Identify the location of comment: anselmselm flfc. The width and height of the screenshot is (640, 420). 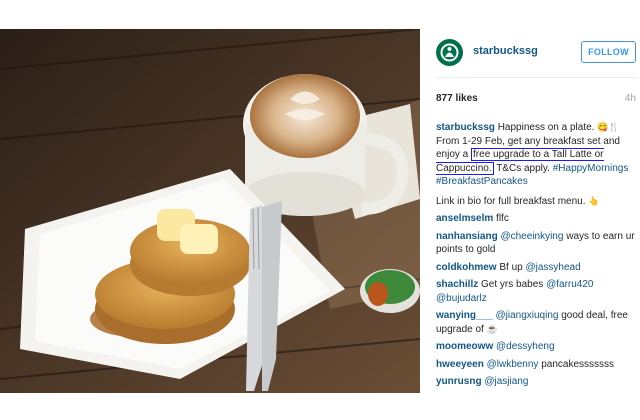
(538, 219).